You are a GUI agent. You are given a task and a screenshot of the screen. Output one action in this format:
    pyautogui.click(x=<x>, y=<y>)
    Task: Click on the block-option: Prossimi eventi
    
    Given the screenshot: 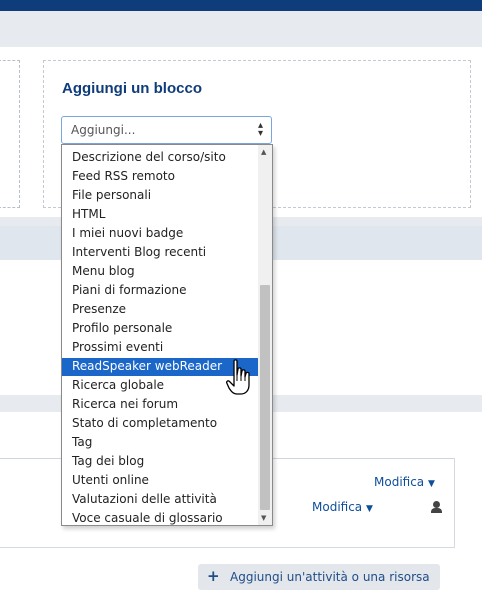 What is the action you would take?
    pyautogui.click(x=160, y=348)
    